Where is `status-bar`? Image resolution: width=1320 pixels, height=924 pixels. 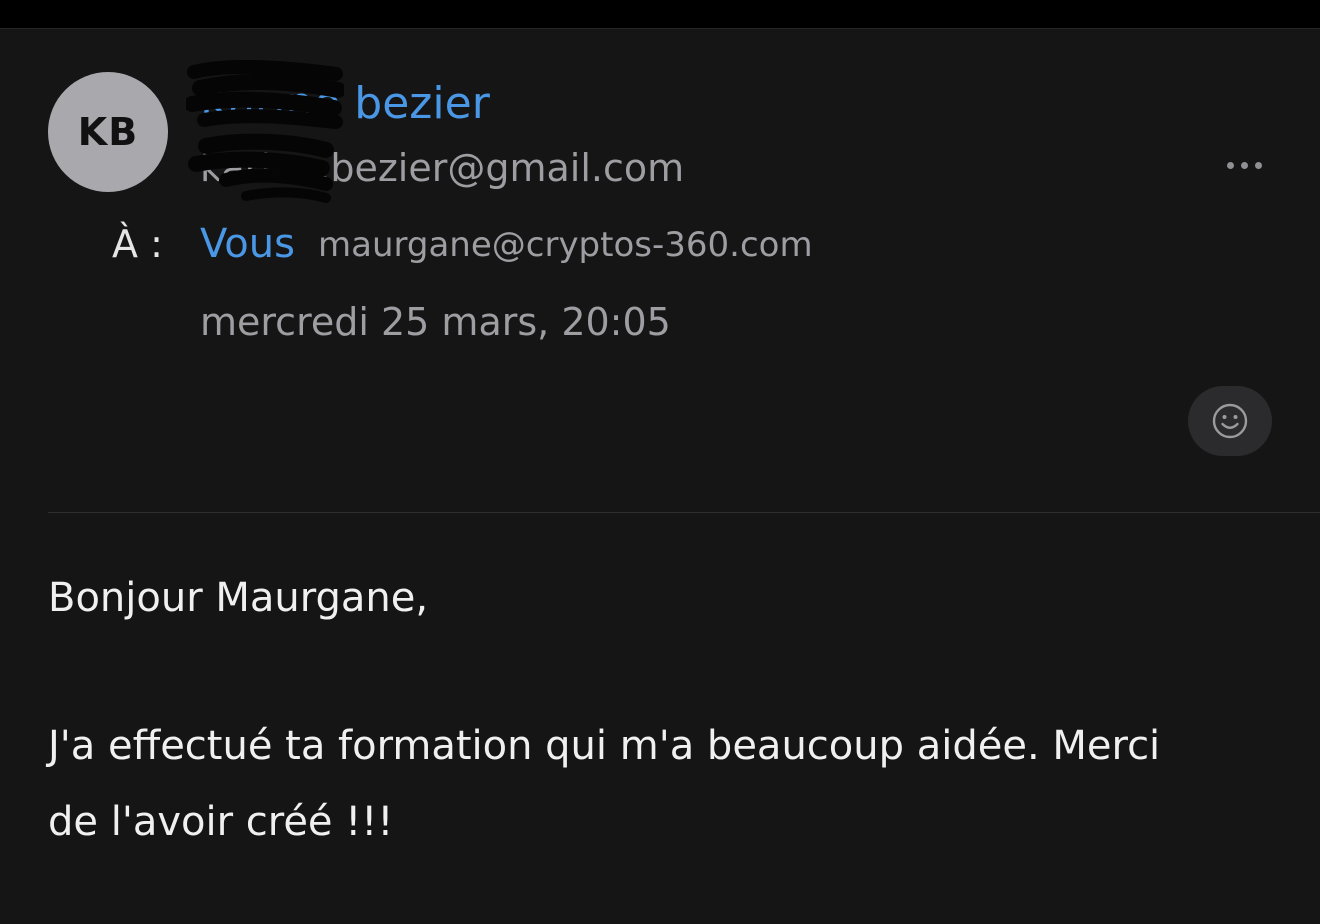 status-bar is located at coordinates (660, 14).